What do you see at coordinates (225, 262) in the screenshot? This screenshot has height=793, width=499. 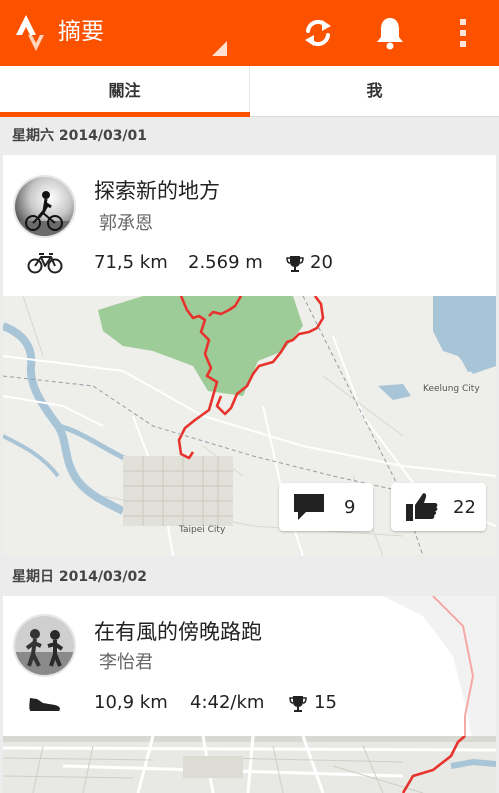 I see `elevation-stat: 2.569 m` at bounding box center [225, 262].